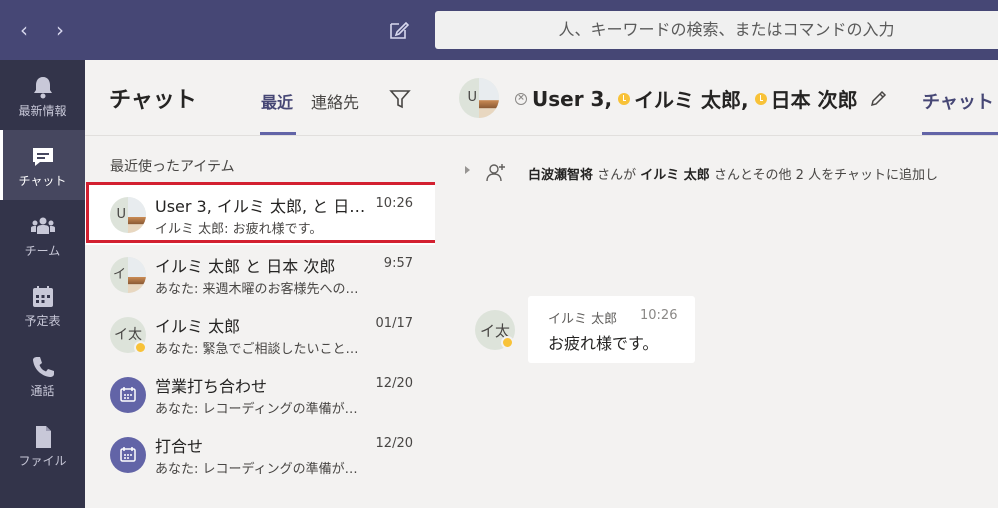  I want to click on message-avatar: イ太, so click(495, 330).